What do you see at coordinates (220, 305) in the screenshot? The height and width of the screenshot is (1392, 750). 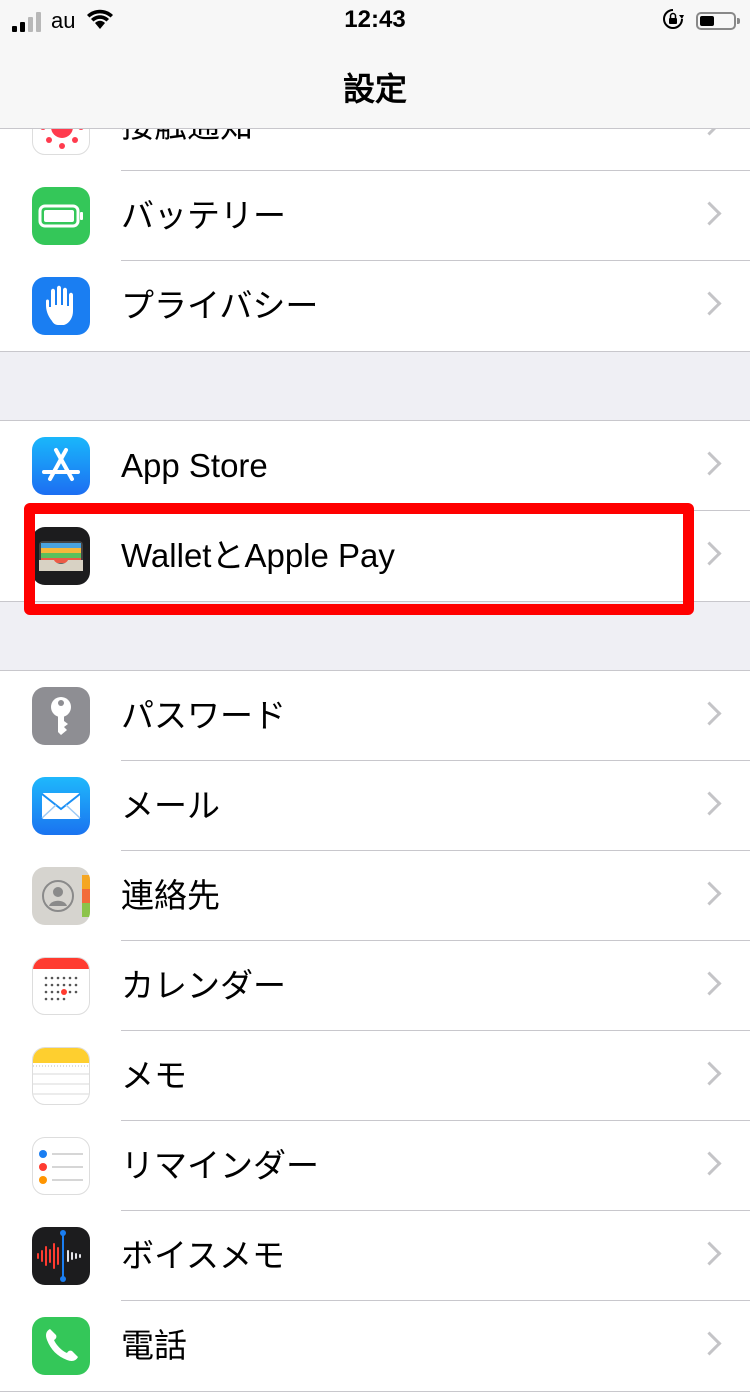 I see `settings-row-label: プライバシー` at bounding box center [220, 305].